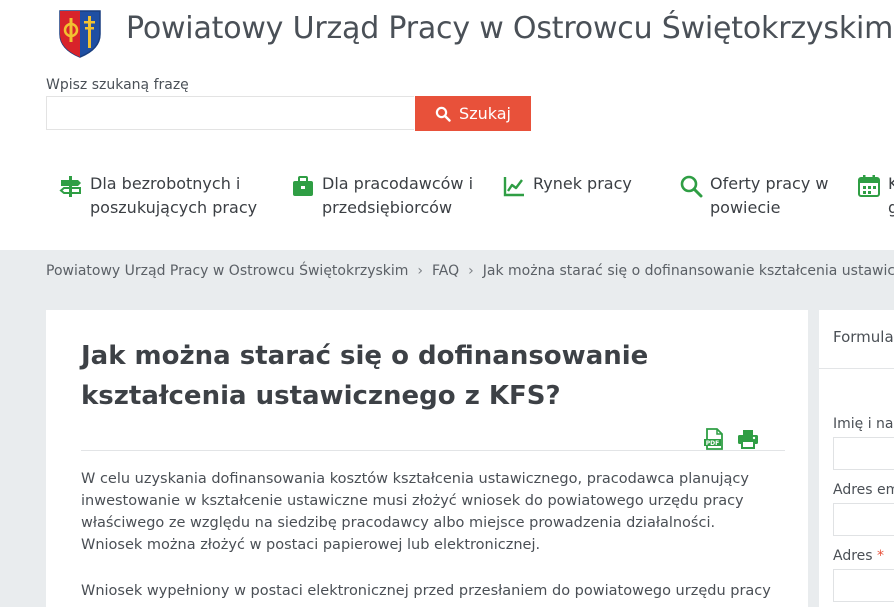  Describe the element at coordinates (748, 439) in the screenshot. I see `print-icon` at that location.